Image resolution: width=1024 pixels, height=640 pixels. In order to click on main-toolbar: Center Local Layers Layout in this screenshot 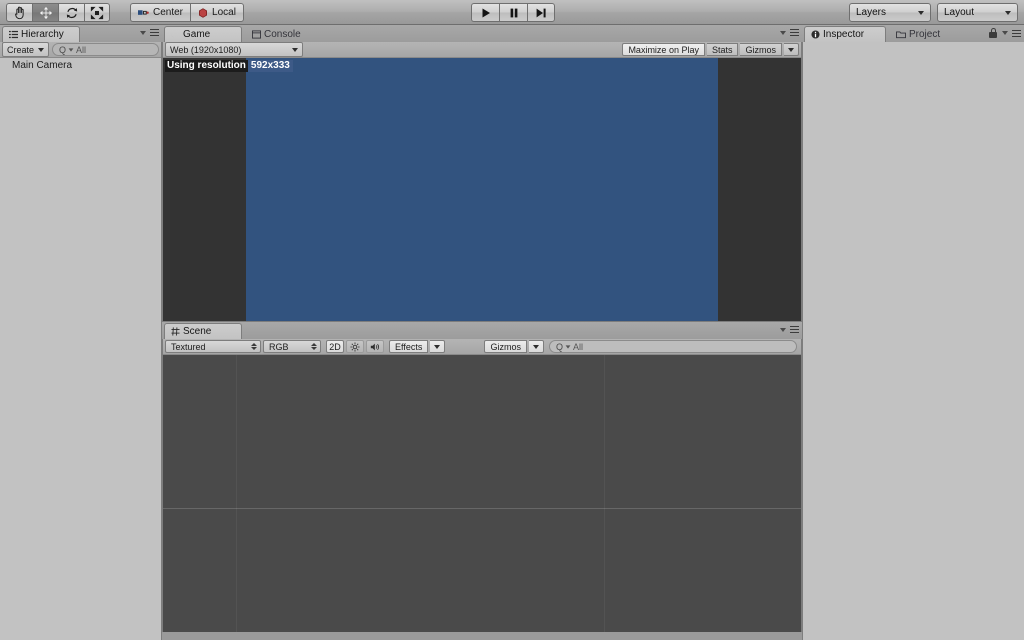, I will do `click(512, 12)`.